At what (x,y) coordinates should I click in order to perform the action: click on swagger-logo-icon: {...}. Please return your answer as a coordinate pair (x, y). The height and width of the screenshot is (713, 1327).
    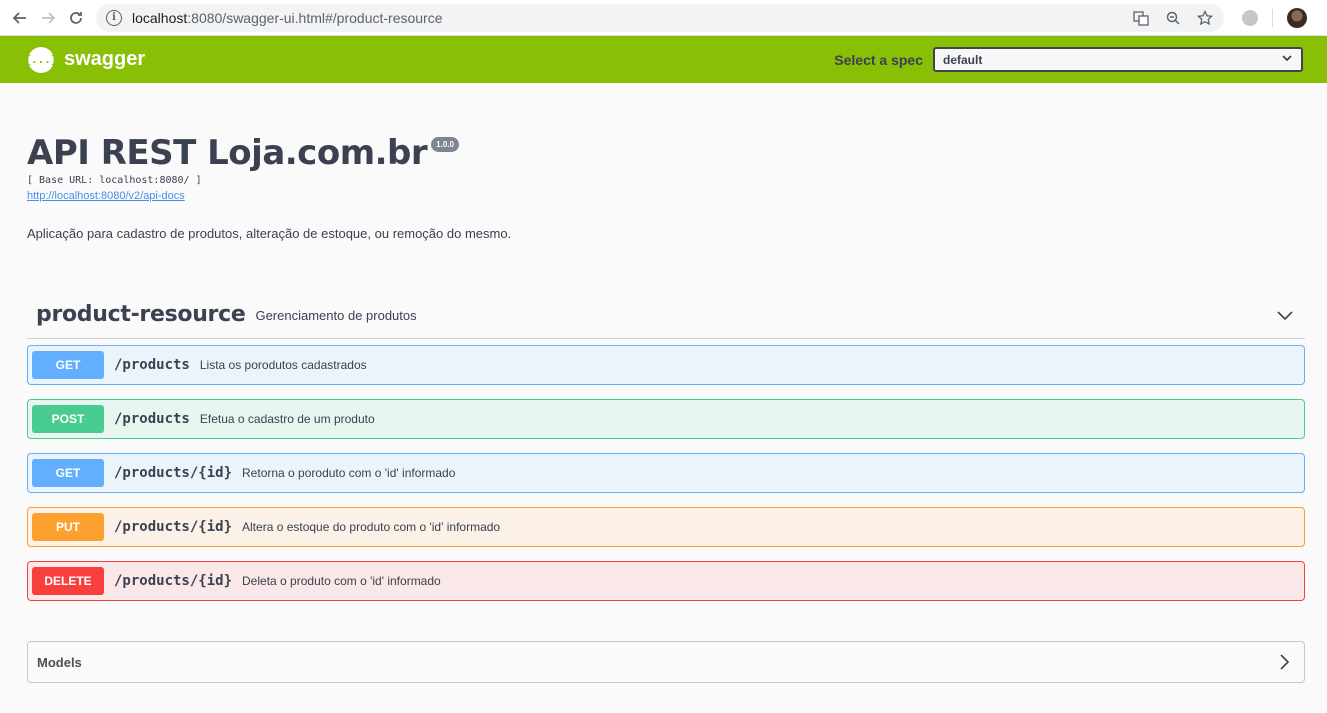
    Looking at the image, I should click on (41, 59).